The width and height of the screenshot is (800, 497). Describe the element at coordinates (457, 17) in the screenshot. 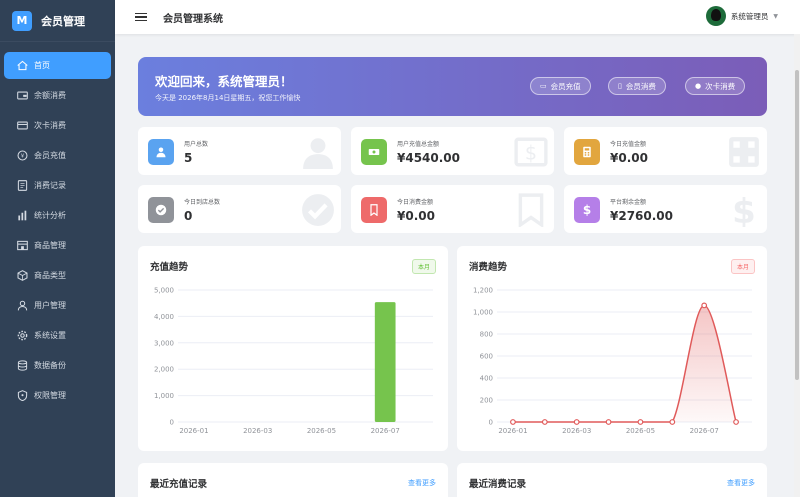

I see `top-header: 会员管理系统 系统管理员 ▼` at that location.